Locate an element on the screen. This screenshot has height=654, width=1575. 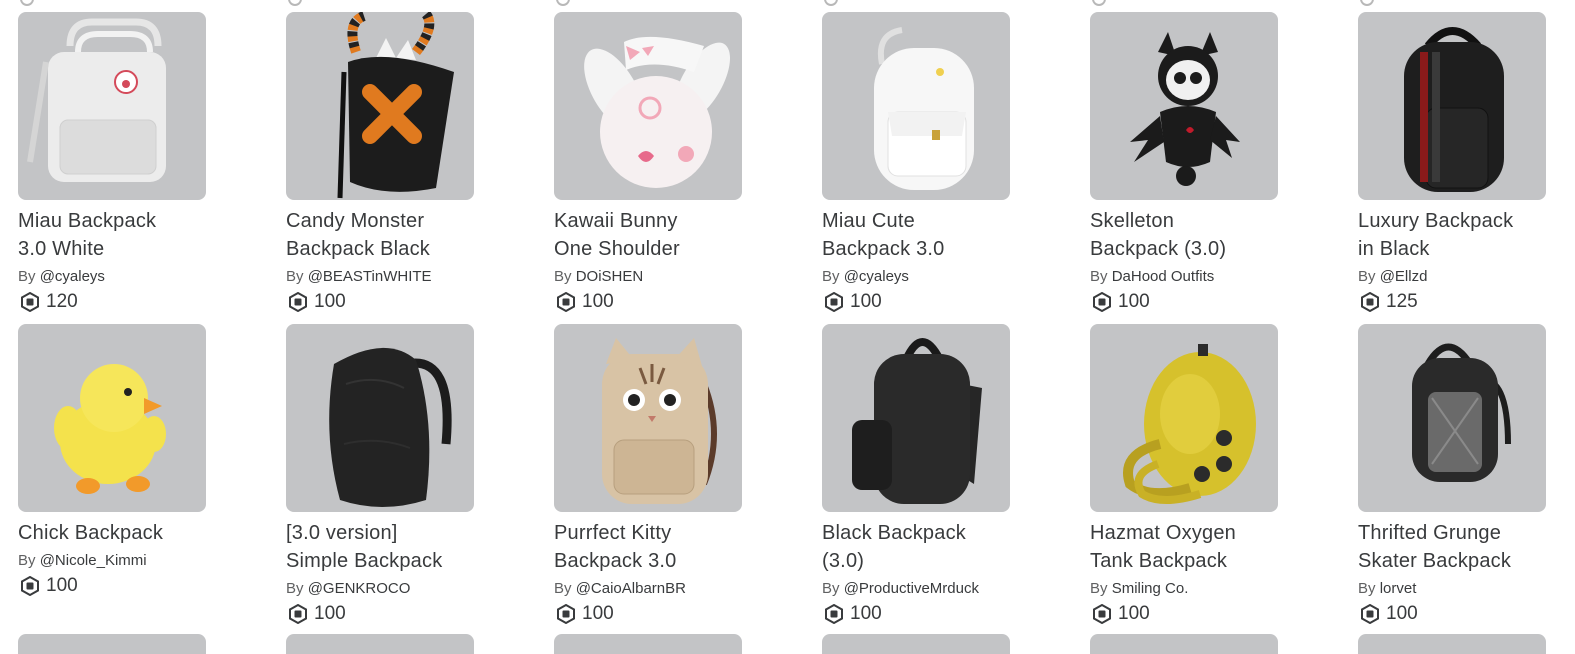
item-creator: By Smiling Co. is located at coordinates (1184, 589).